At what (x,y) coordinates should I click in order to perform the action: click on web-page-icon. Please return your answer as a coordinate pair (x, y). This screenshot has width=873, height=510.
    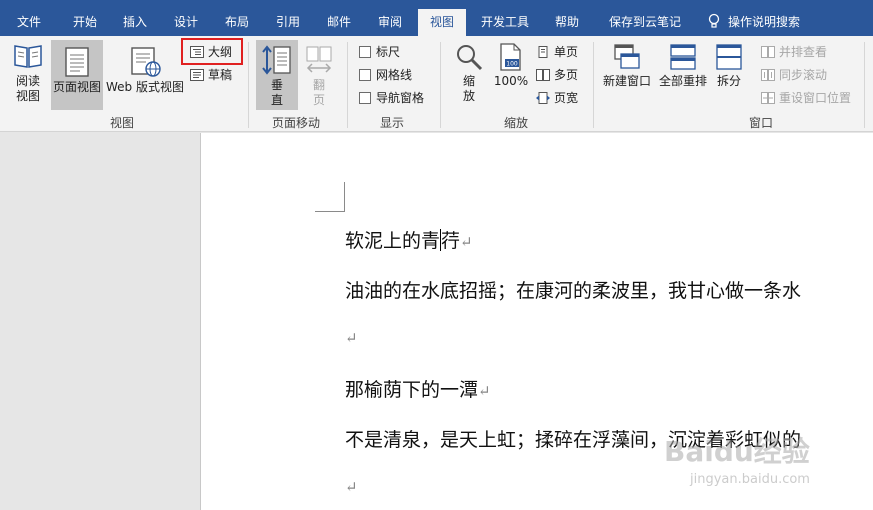
    Looking at the image, I should click on (146, 62).